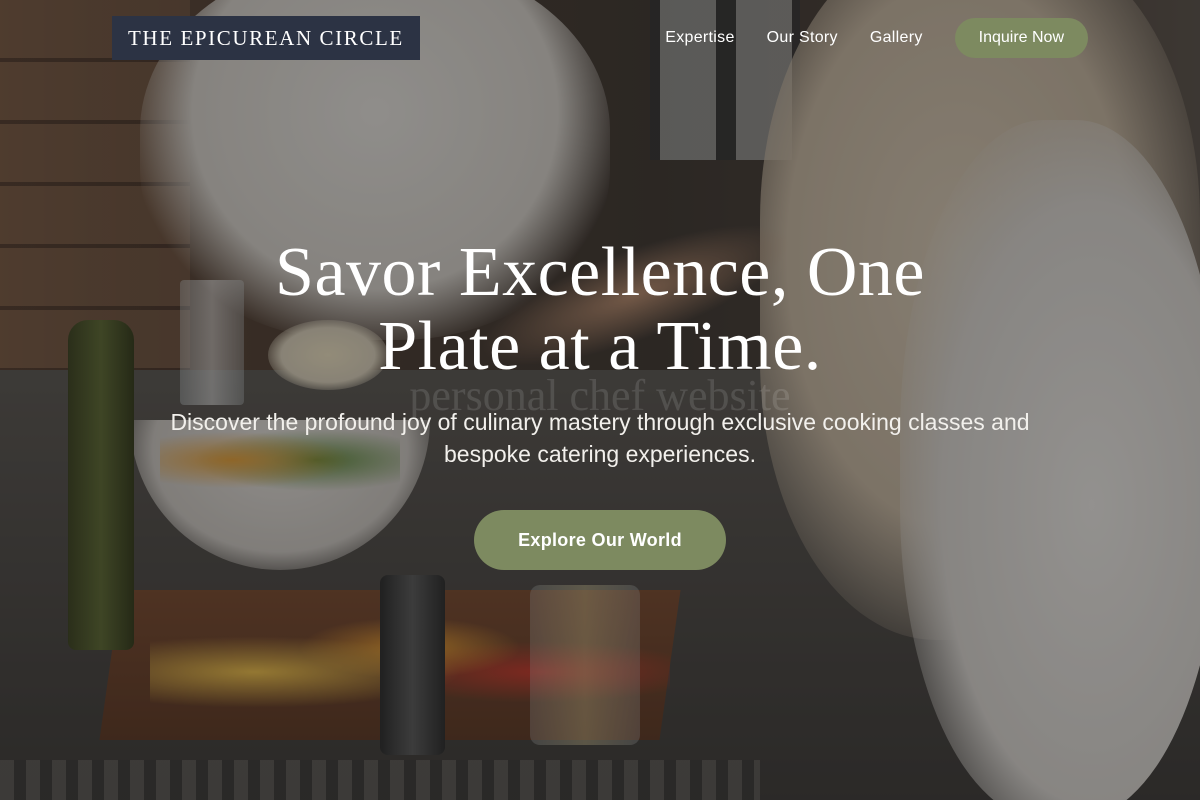 This screenshot has width=1200, height=800. Describe the element at coordinates (896, 38) in the screenshot. I see `nav-link-gallery: Gallery` at that location.